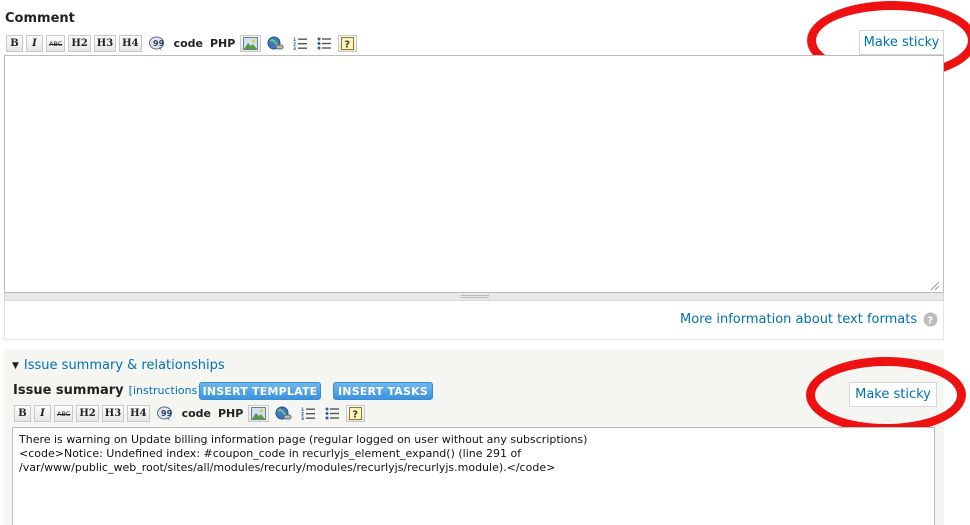 Image resolution: width=970 pixels, height=525 pixels. What do you see at coordinates (15, 365) in the screenshot?
I see `collapse-triangle-icon: ▼` at bounding box center [15, 365].